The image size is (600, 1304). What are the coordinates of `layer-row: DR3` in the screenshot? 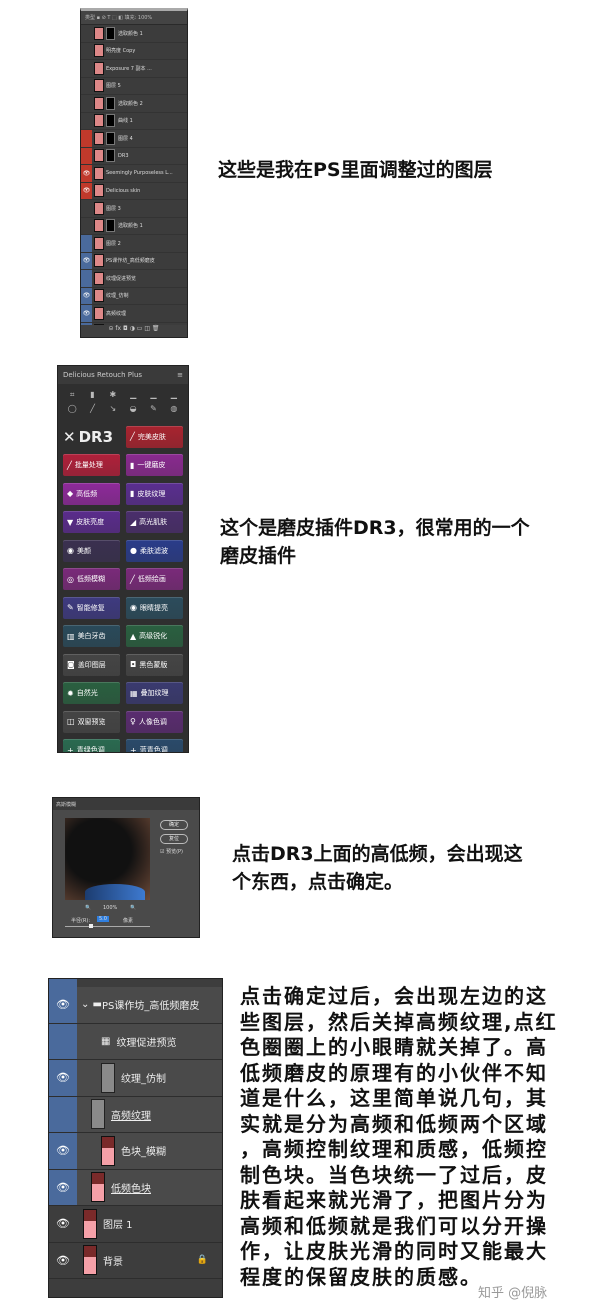 It's located at (134, 156).